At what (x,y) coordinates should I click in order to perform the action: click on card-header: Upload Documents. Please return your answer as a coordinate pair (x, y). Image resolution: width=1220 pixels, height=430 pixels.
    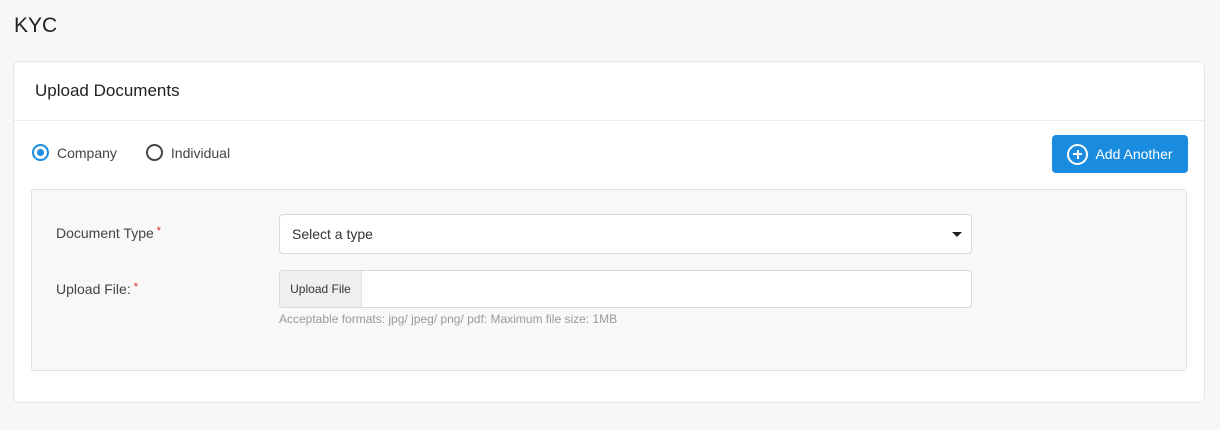
    Looking at the image, I should click on (609, 91).